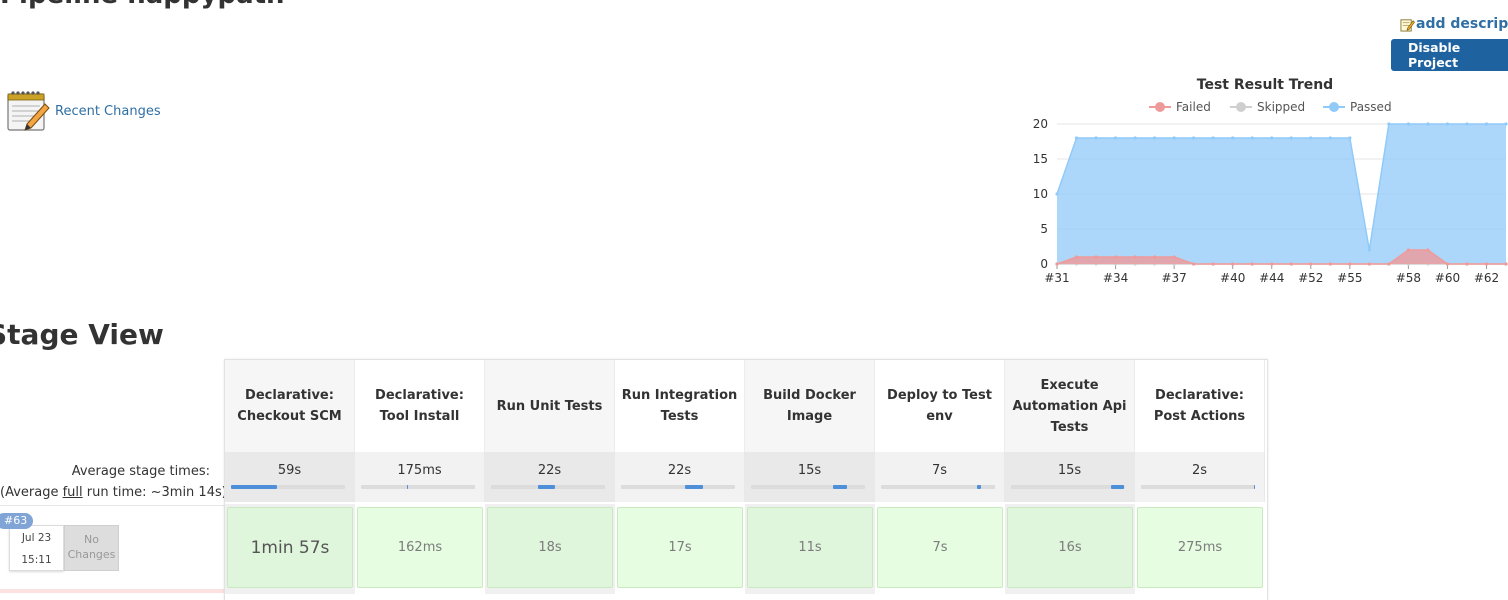 The image size is (1508, 600). What do you see at coordinates (810, 547) in the screenshot?
I see `stage-duration-box: 11s` at bounding box center [810, 547].